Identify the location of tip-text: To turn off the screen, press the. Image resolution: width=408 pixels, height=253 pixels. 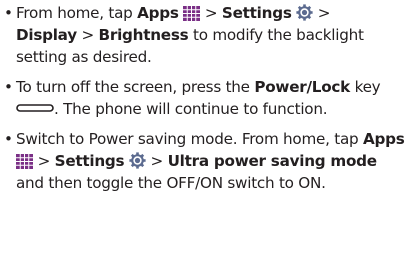
(135, 87).